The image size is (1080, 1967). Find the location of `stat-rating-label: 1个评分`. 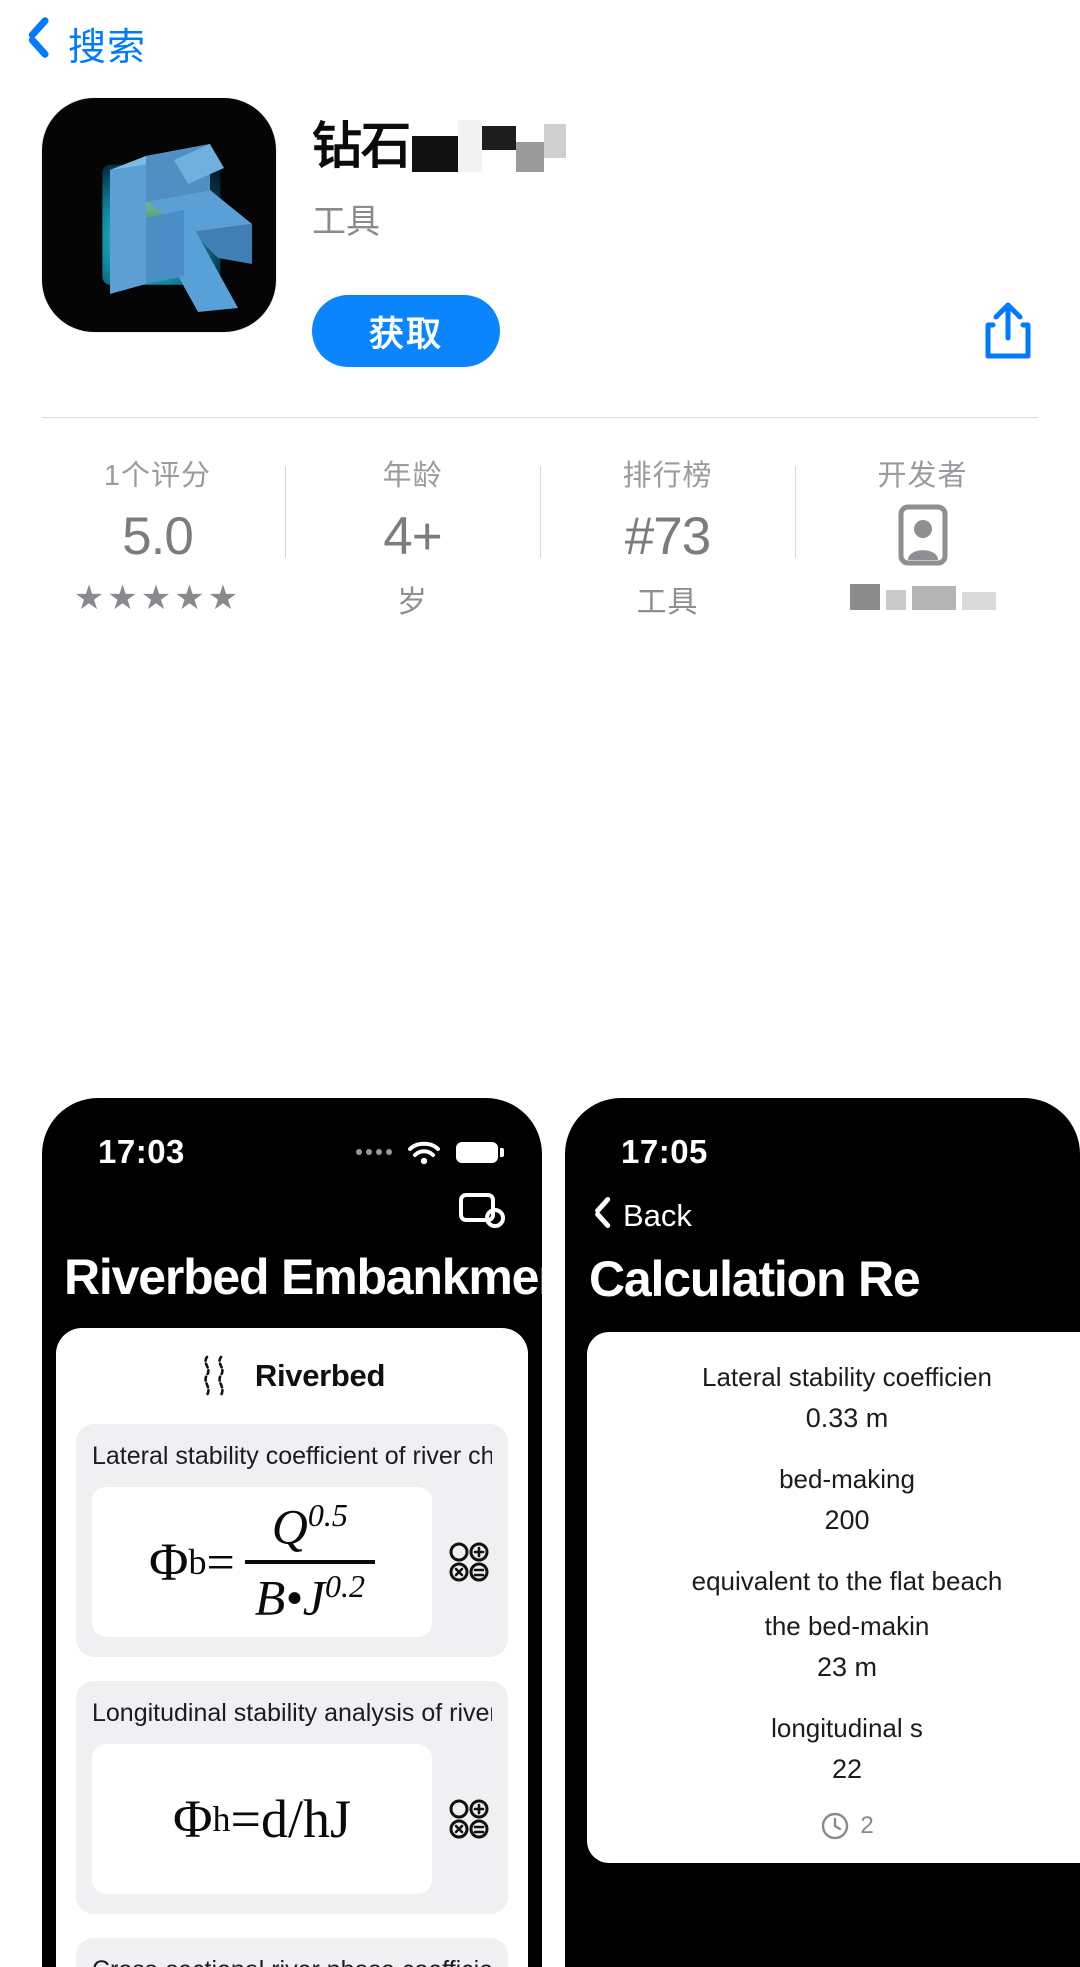

stat-rating-label: 1个评分 is located at coordinates (157, 476).